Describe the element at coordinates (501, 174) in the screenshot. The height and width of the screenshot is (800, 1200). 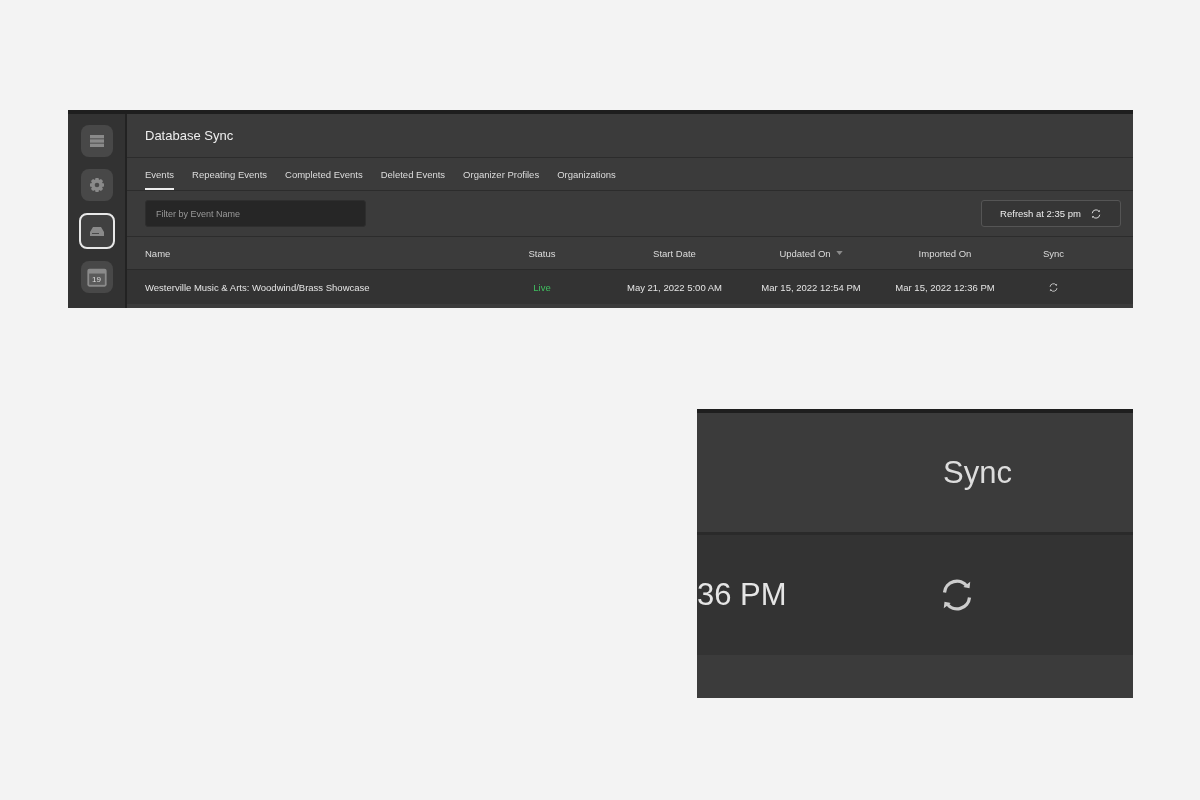
I see `tab: Organizer Profiles` at that location.